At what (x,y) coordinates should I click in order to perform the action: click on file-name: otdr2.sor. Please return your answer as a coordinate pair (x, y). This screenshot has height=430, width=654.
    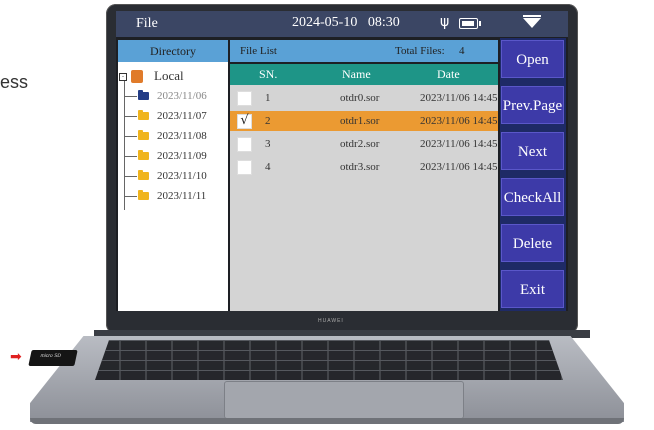
    Looking at the image, I should click on (360, 144).